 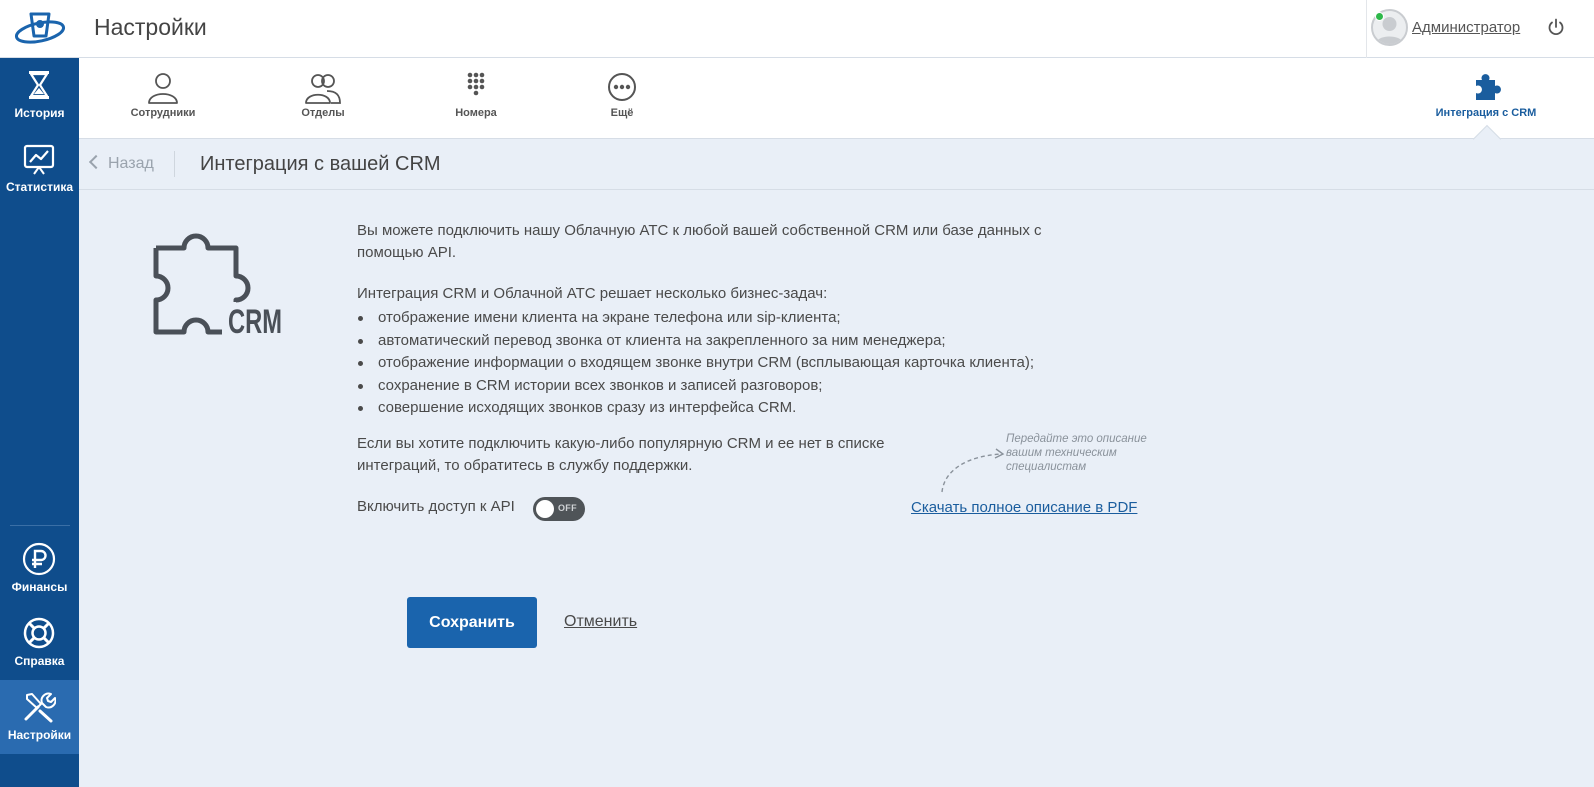 What do you see at coordinates (39, 735) in the screenshot?
I see `sidebar-item-label: Настройки` at bounding box center [39, 735].